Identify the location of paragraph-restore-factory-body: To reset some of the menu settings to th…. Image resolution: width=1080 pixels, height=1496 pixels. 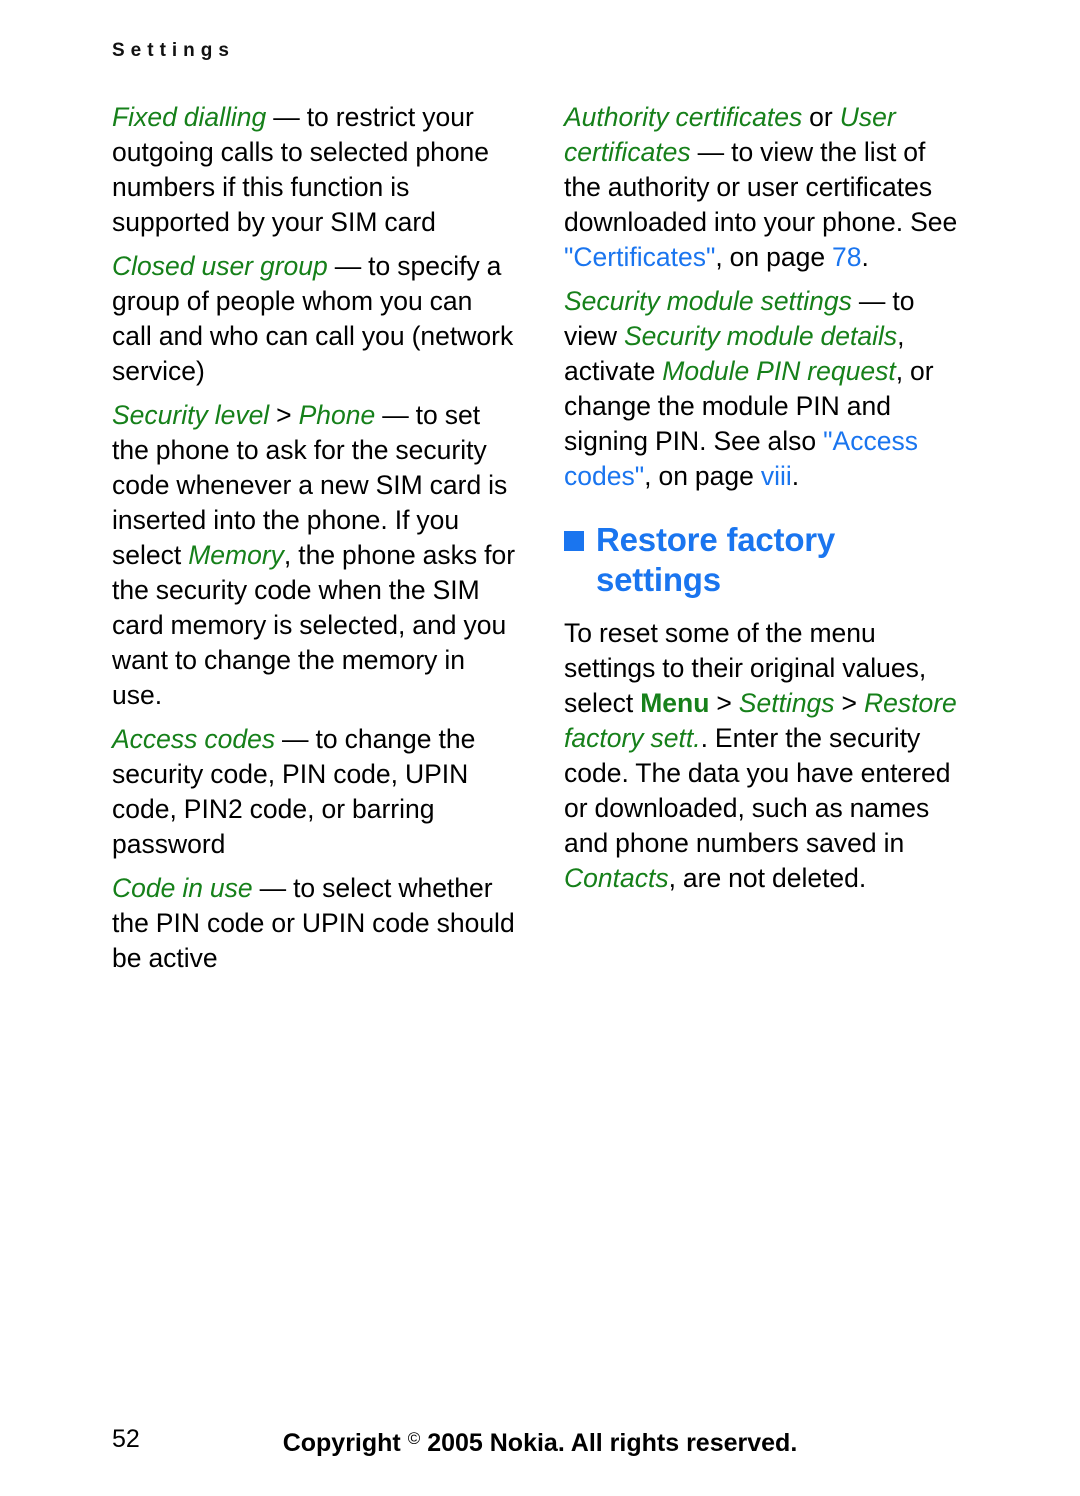
(766, 756).